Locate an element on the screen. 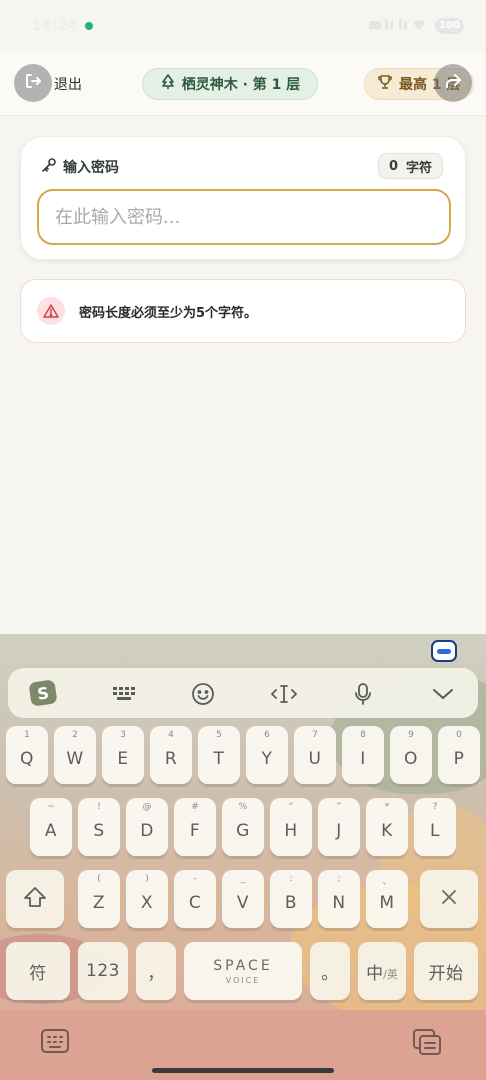  status-time: 14:24 is located at coordinates (54, 26).